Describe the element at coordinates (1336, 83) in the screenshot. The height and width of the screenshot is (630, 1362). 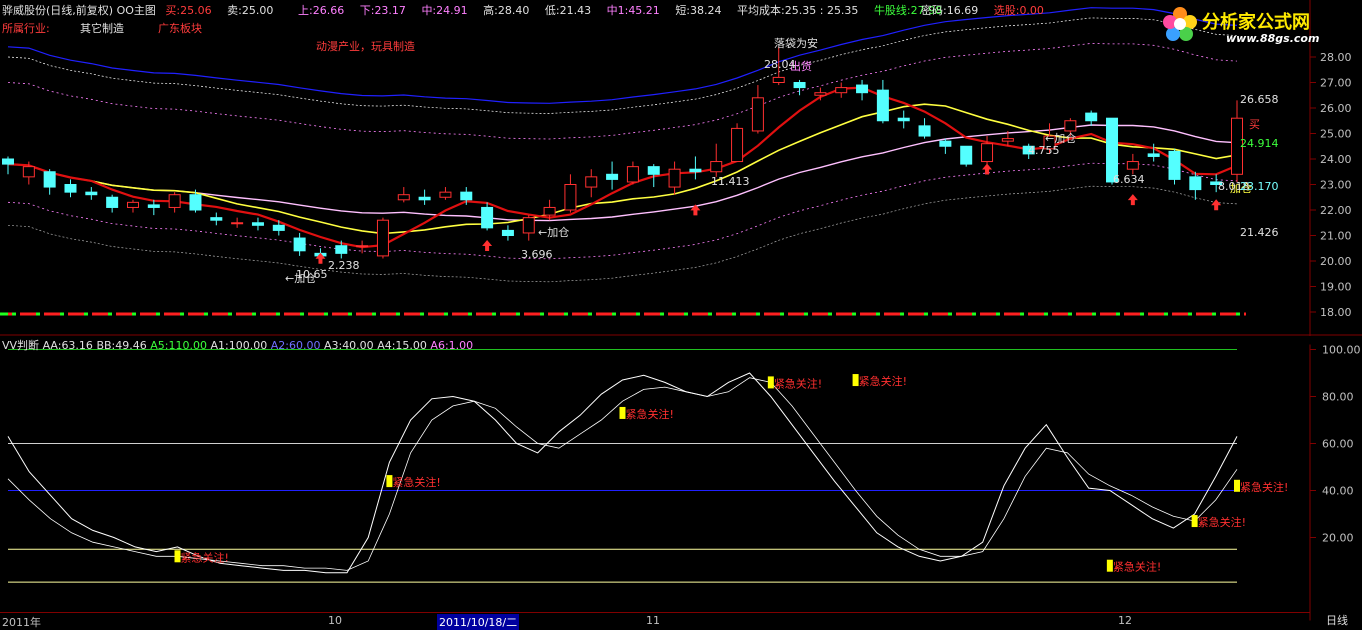
I see `price-tick-label: 27.00` at that location.